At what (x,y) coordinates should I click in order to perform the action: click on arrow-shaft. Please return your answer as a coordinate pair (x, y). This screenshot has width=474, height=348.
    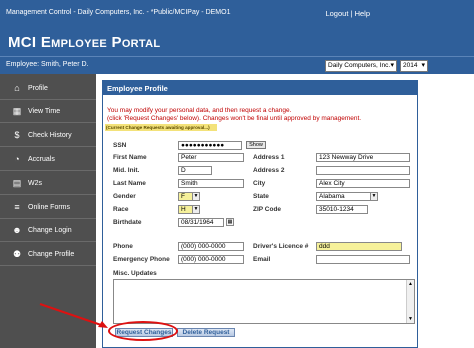
    Looking at the image, I should click on (72, 315).